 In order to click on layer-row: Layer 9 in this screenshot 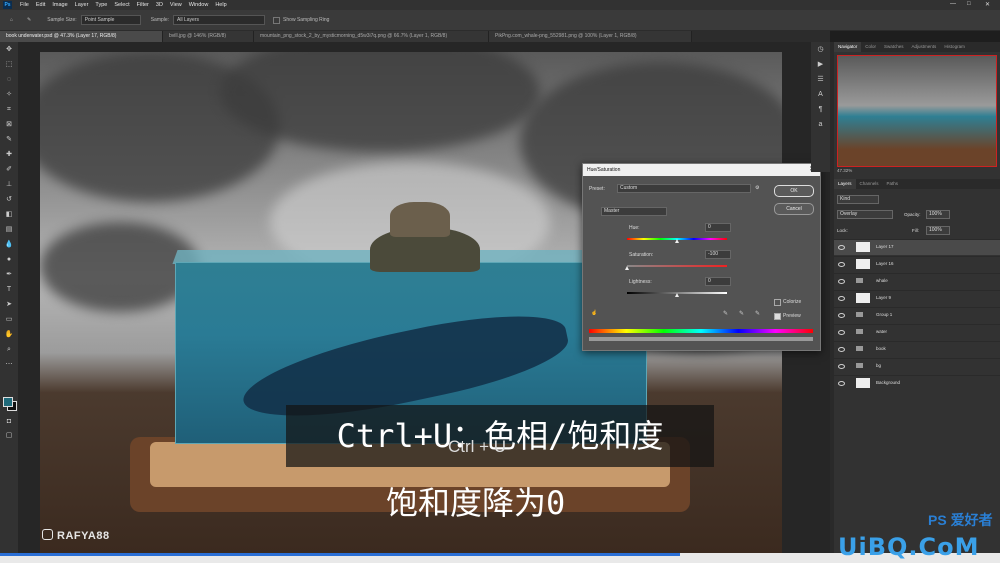, I will do `click(917, 298)`.